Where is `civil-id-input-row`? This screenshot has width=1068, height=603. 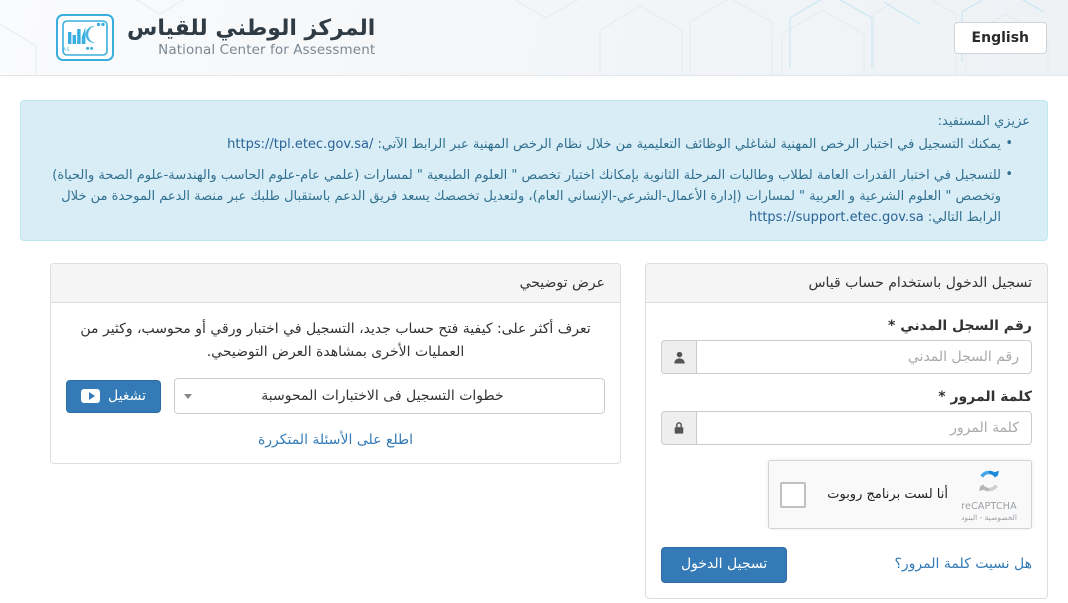
civil-id-input-row is located at coordinates (846, 357).